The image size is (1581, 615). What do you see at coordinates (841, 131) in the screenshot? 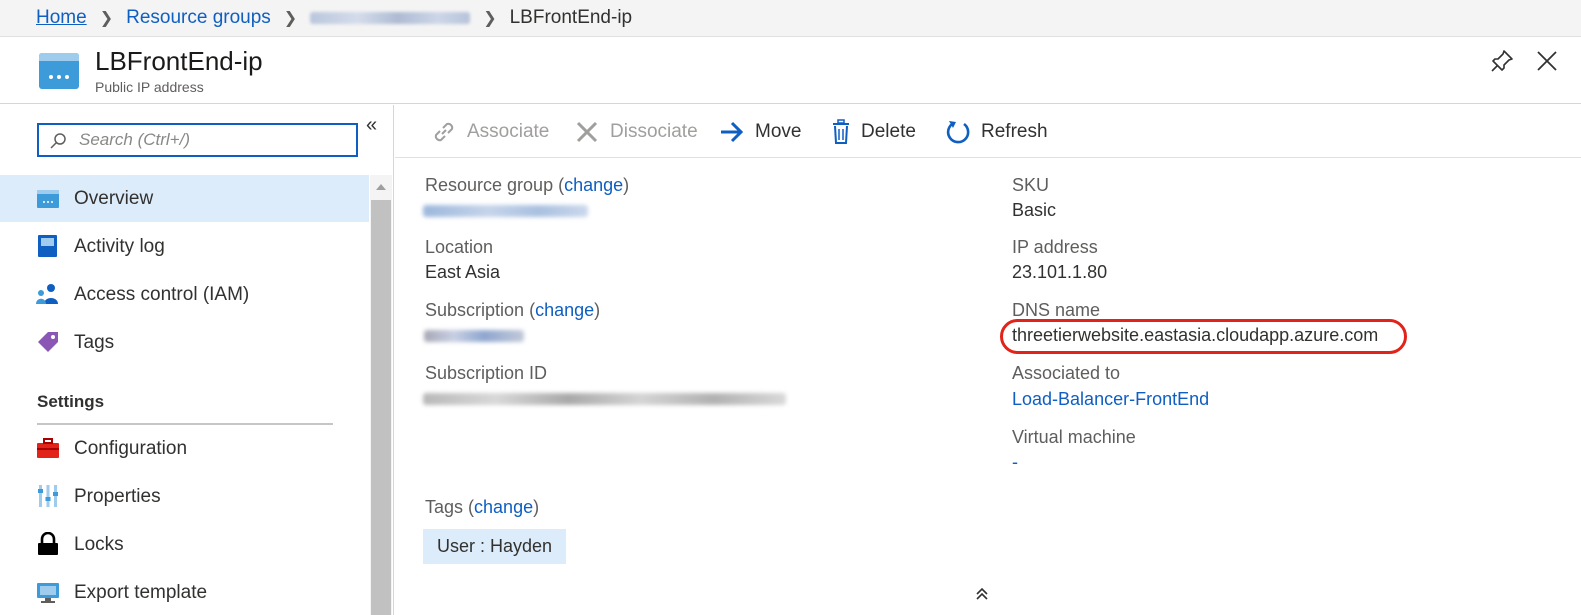
I see `trash-icon` at bounding box center [841, 131].